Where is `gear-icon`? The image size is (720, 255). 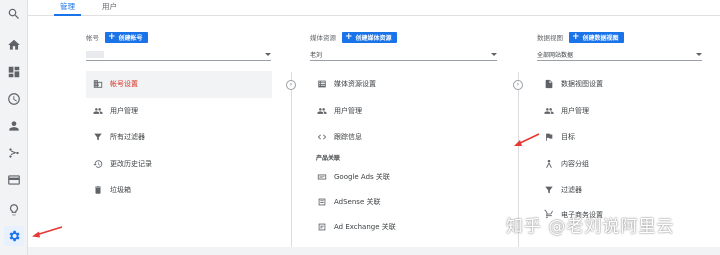
gear-icon is located at coordinates (14, 236).